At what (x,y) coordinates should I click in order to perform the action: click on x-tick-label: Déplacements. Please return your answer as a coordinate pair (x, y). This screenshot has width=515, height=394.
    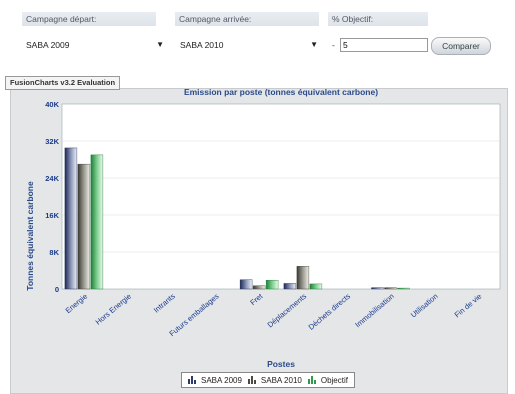
    Looking at the image, I should click on (287, 310).